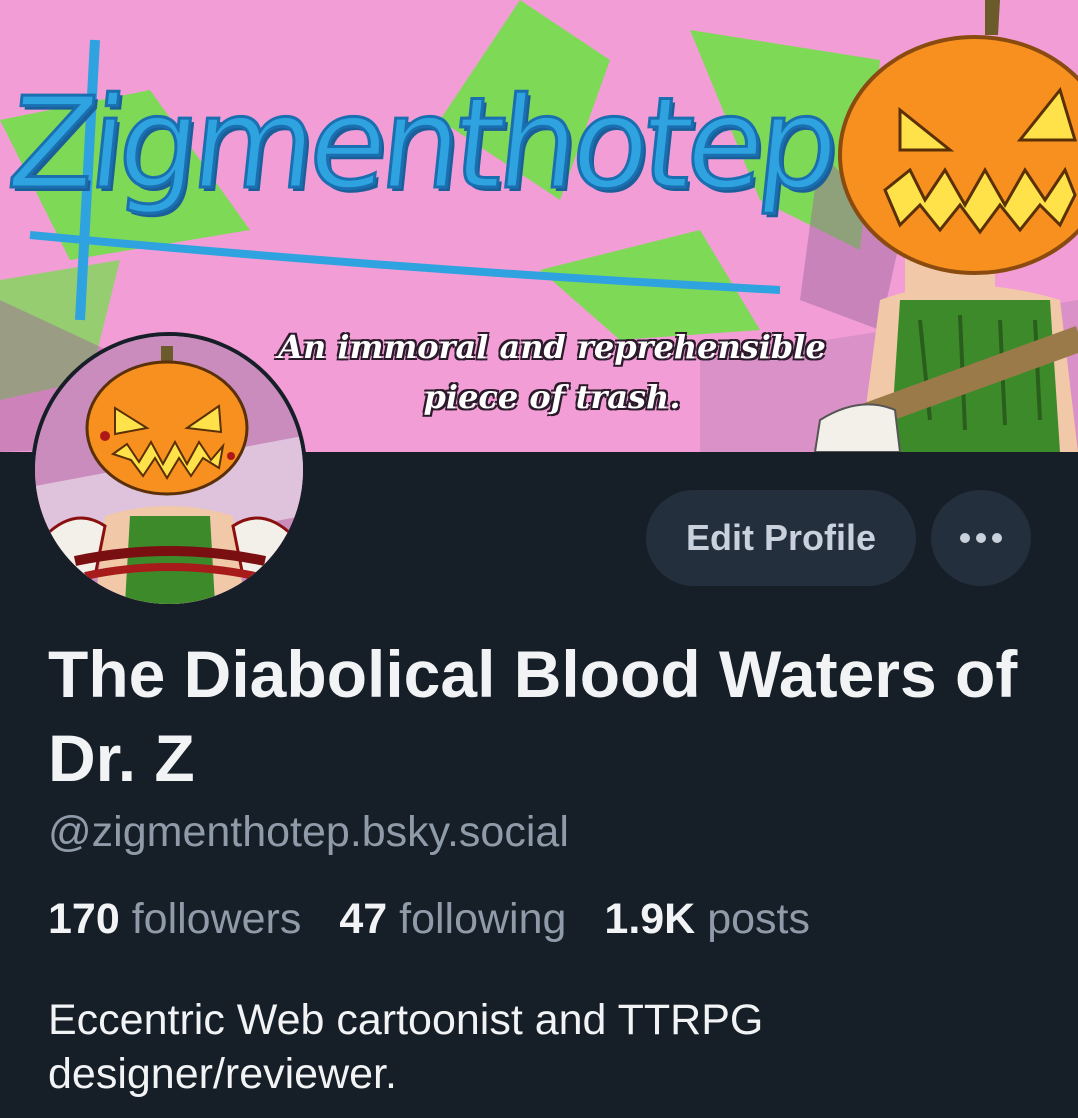 Image resolution: width=1078 pixels, height=1118 pixels. I want to click on following-link: 47 following, so click(458, 919).